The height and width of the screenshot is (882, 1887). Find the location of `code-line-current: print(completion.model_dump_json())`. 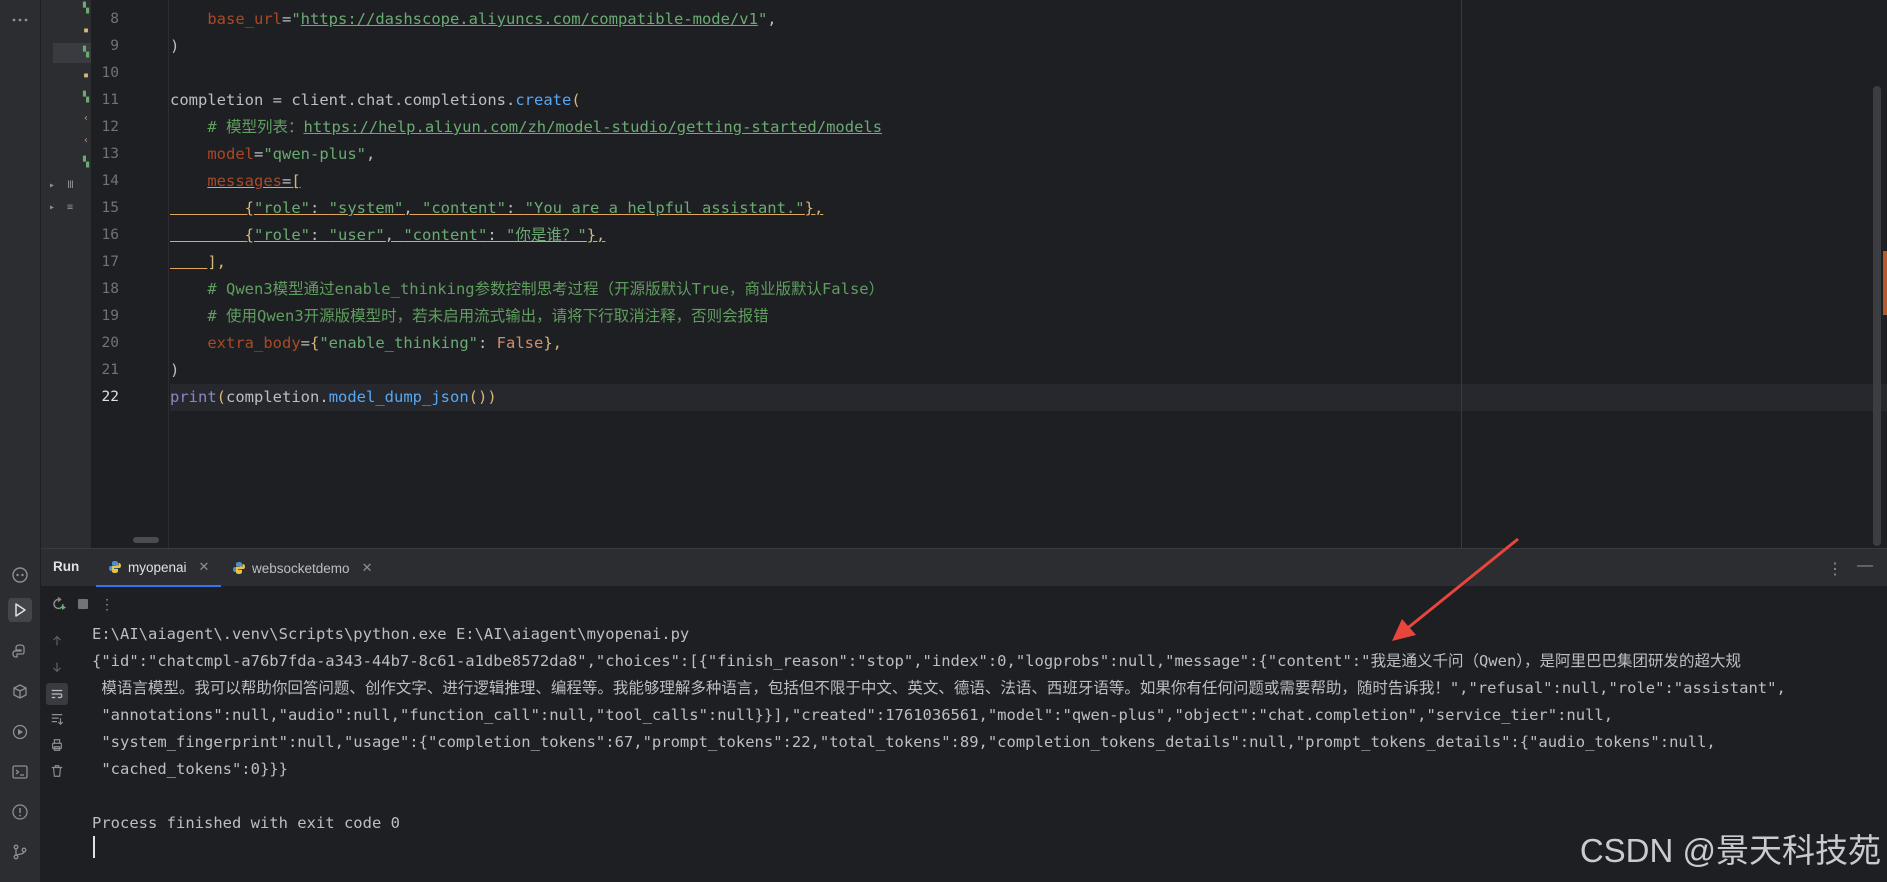

code-line-current: print(completion.model_dump_json()) is located at coordinates (1028, 397).